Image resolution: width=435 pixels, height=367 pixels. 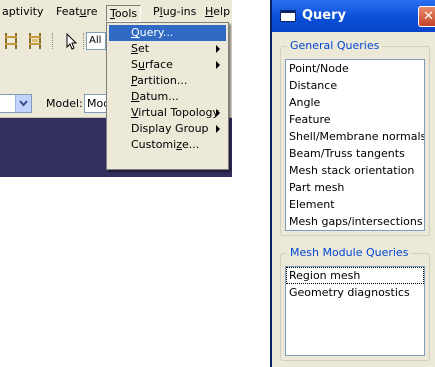 I want to click on tools-menu-item-surface: Surface, so click(x=167, y=65).